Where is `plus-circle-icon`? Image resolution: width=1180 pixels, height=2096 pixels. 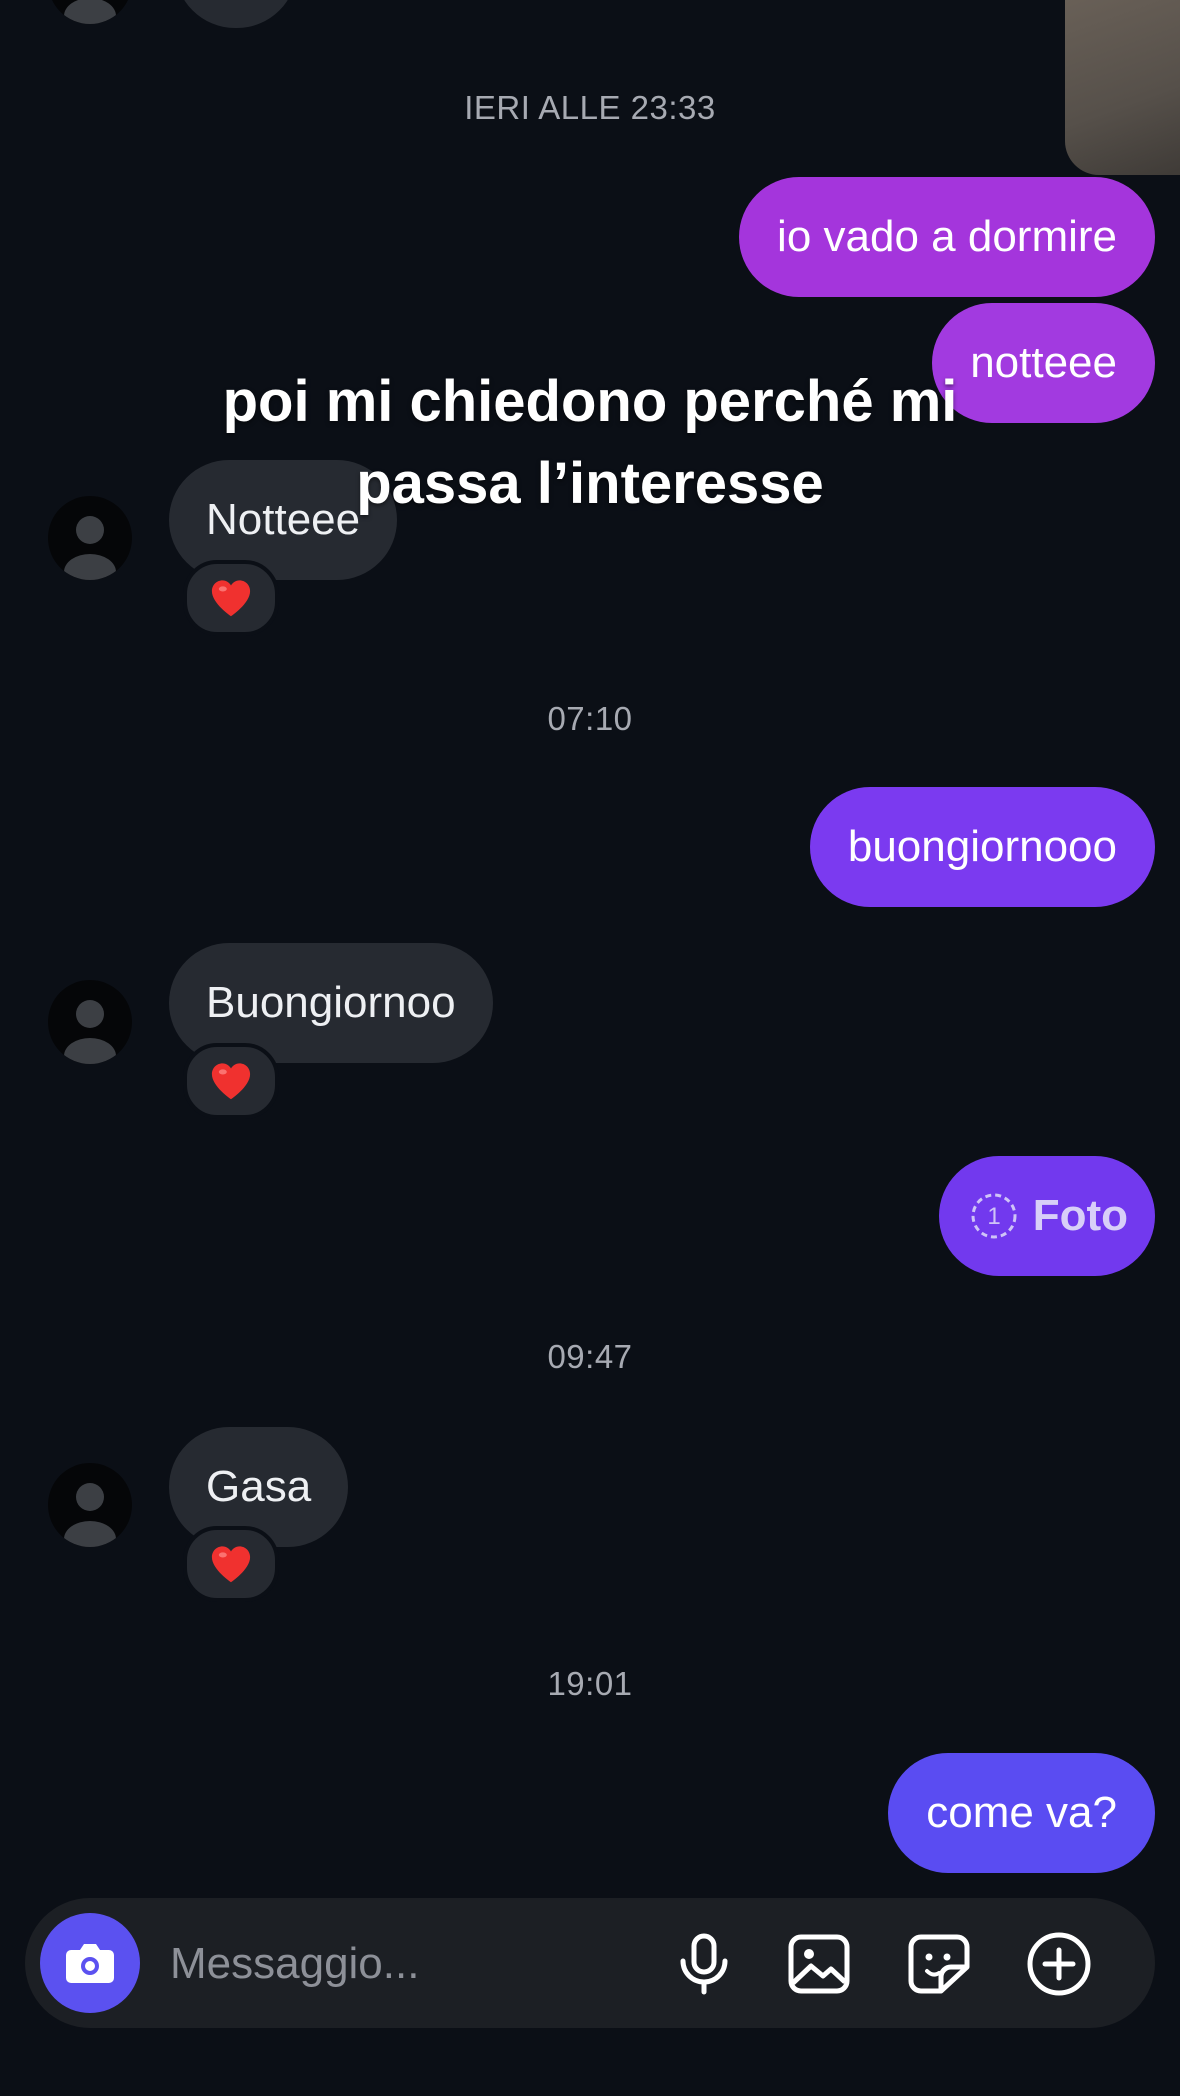
plus-circle-icon is located at coordinates (1059, 1964).